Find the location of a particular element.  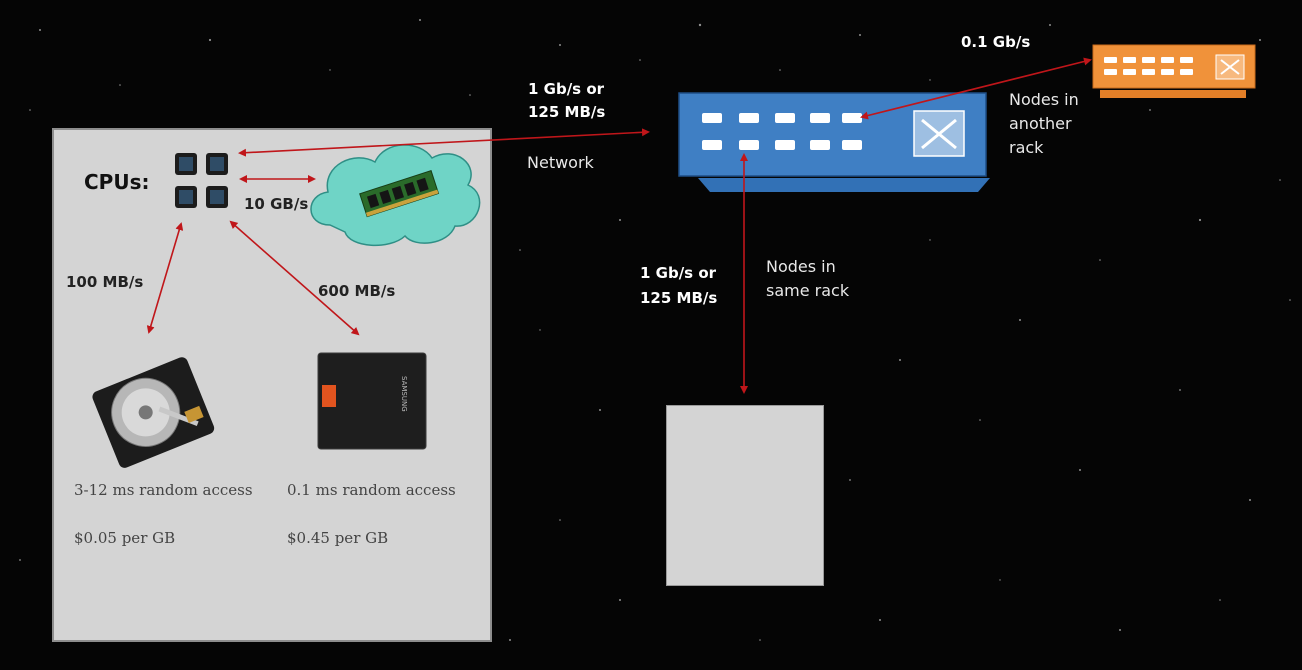

other-rack-bandwidth-label: 0.1 Gb/s is located at coordinates (996, 42).